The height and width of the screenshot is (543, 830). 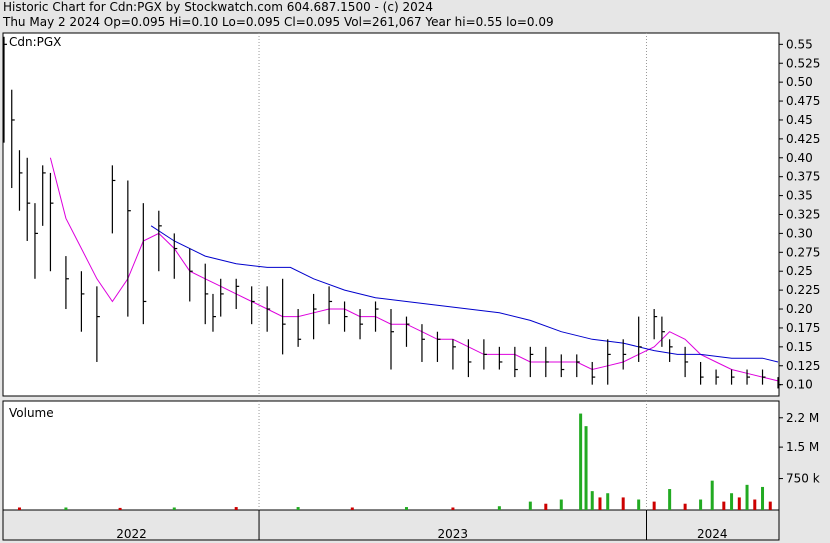 What do you see at coordinates (803, 366) in the screenshot?
I see `price-tick-label-17: 0.125` at bounding box center [803, 366].